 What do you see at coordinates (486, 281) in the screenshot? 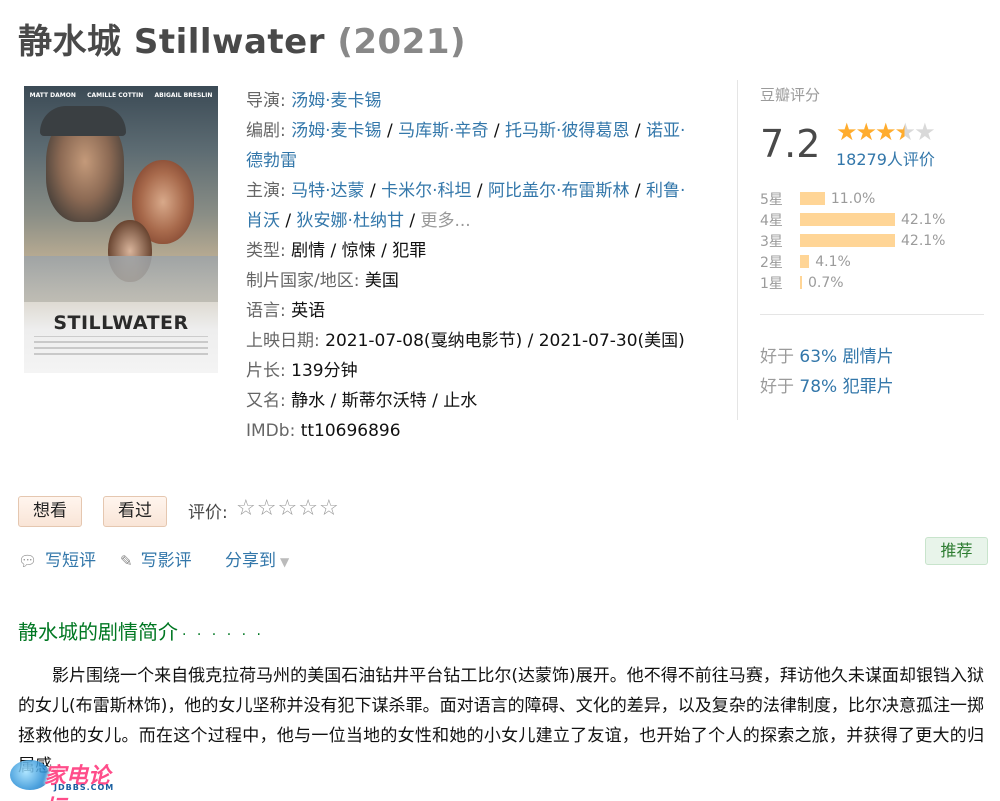
I see `country-row: 制片国家/地区: 美国` at bounding box center [486, 281].